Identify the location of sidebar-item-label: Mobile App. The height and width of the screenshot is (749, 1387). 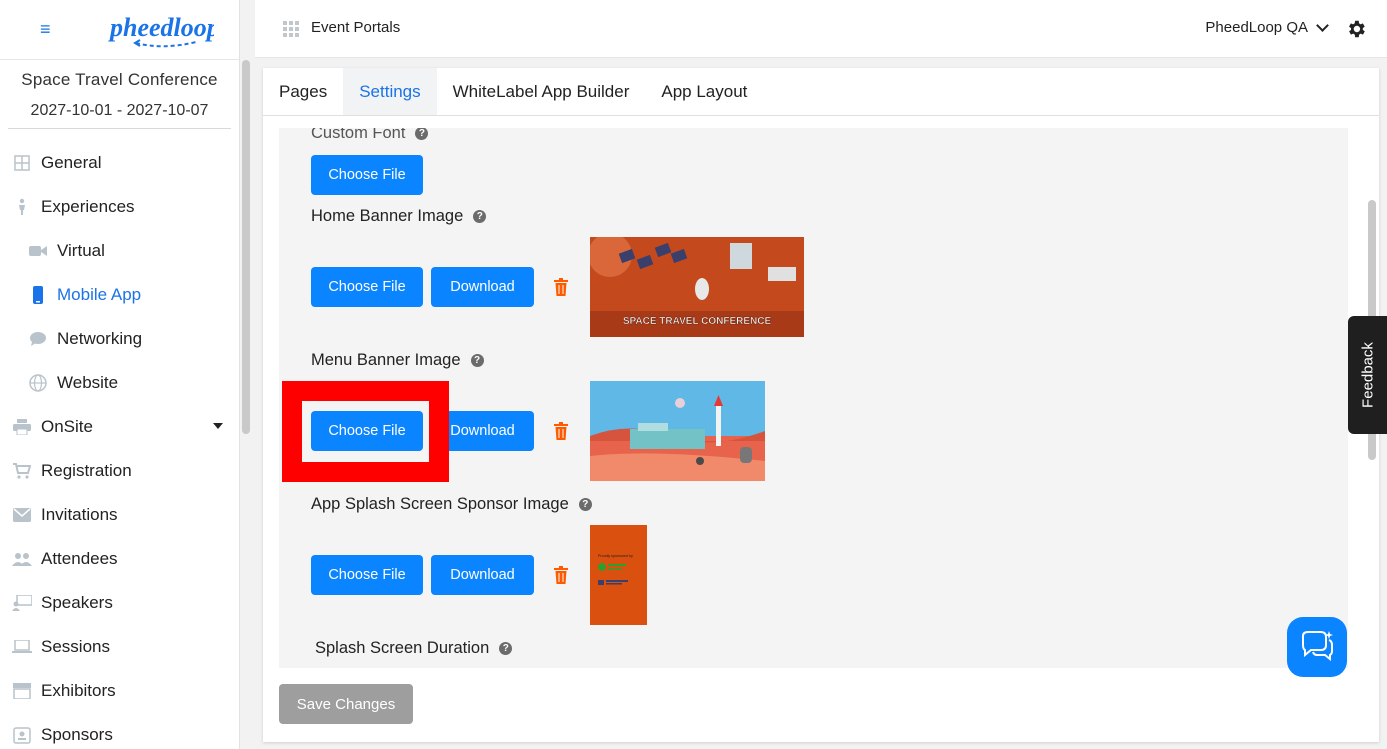
(99, 294).